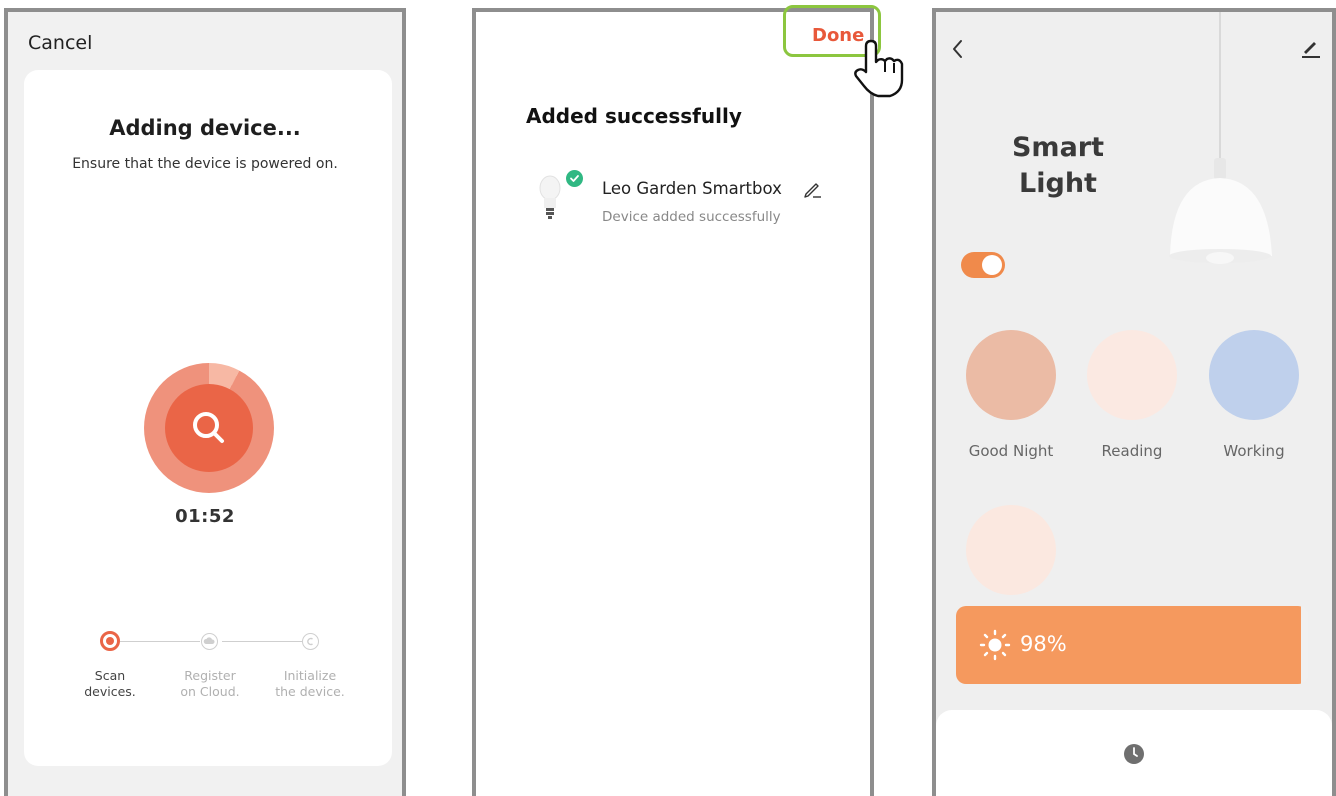  What do you see at coordinates (110, 641) in the screenshot?
I see `step-dot-scan` at bounding box center [110, 641].